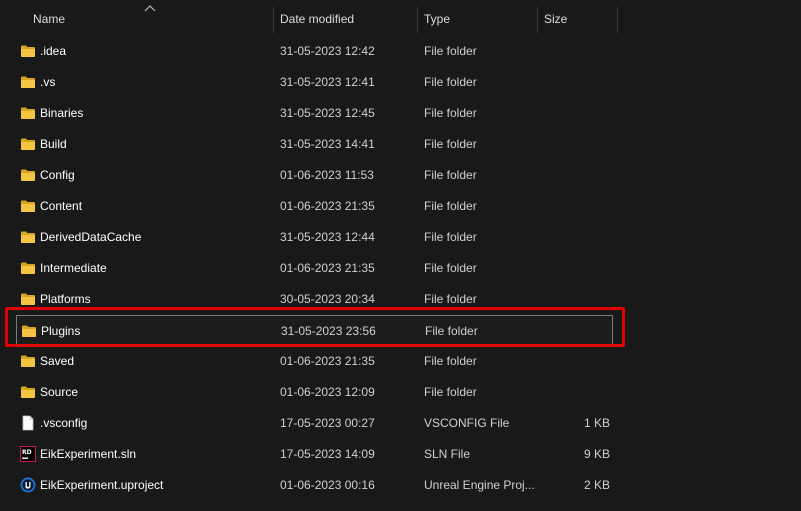 Image resolution: width=801 pixels, height=511 pixels. I want to click on file-date-modified: 31-05-2023 23:56, so click(328, 331).